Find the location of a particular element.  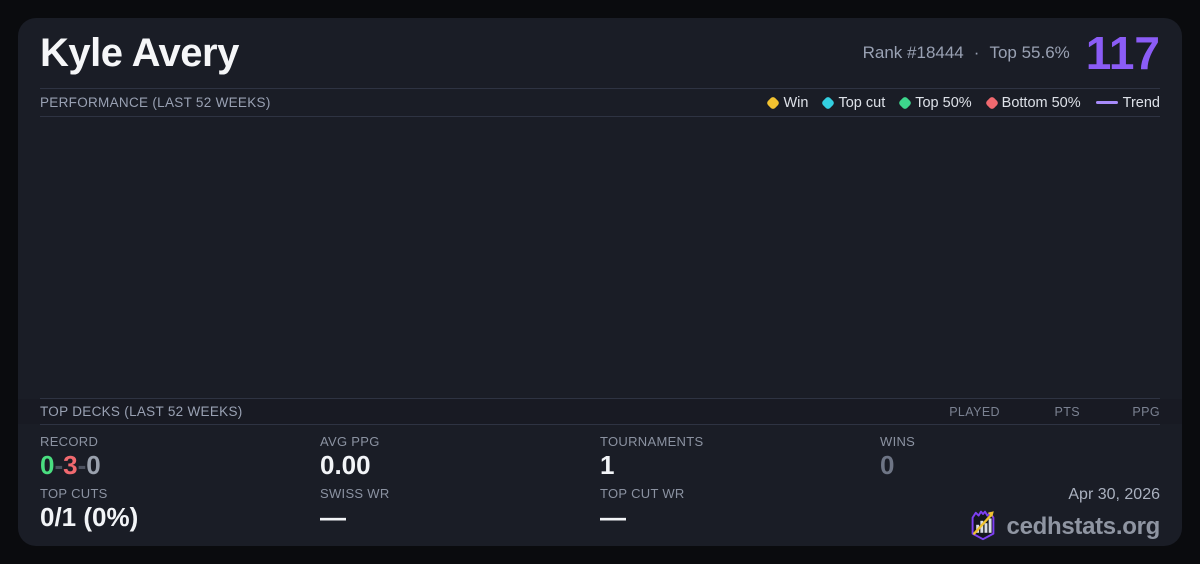

player-name: Kyle Avery is located at coordinates (139, 52).